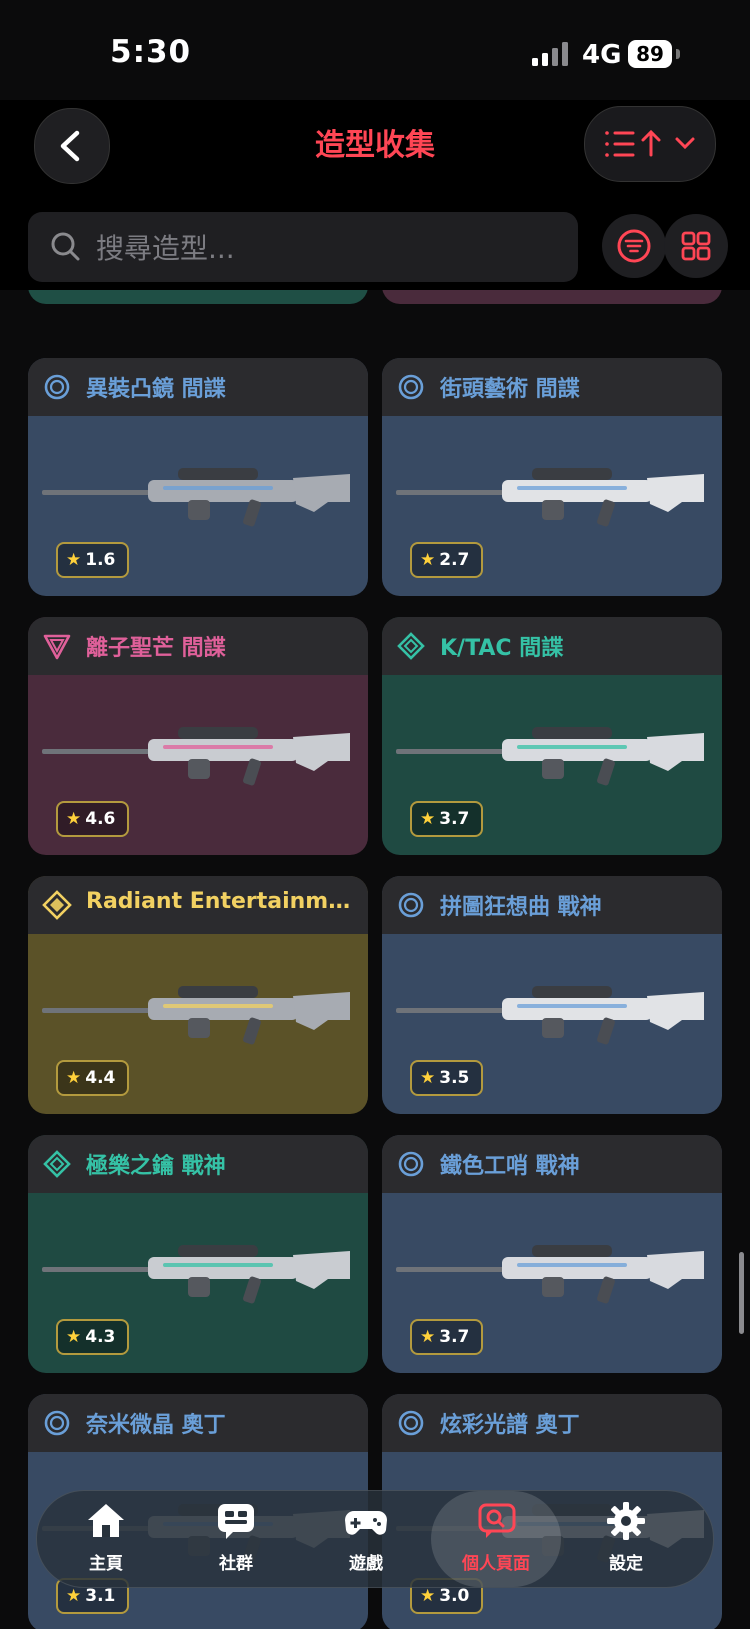 The height and width of the screenshot is (1629, 750). What do you see at coordinates (366, 1521) in the screenshot?
I see `gamepad-icon` at bounding box center [366, 1521].